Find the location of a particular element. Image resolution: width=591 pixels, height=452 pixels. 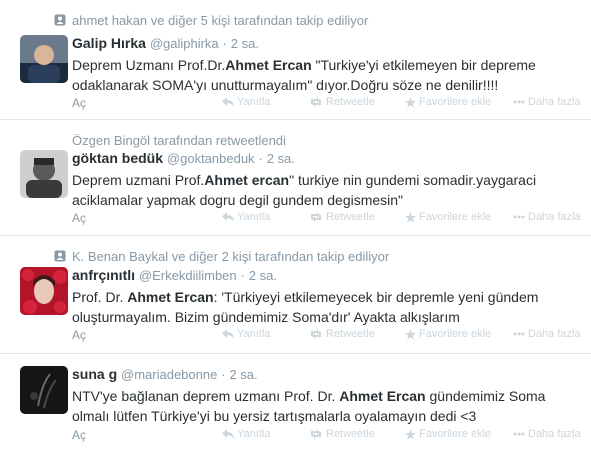

tweet-header: anfrçınıtlı @Erkekdiilimben · 2 sa. is located at coordinates (174, 275).